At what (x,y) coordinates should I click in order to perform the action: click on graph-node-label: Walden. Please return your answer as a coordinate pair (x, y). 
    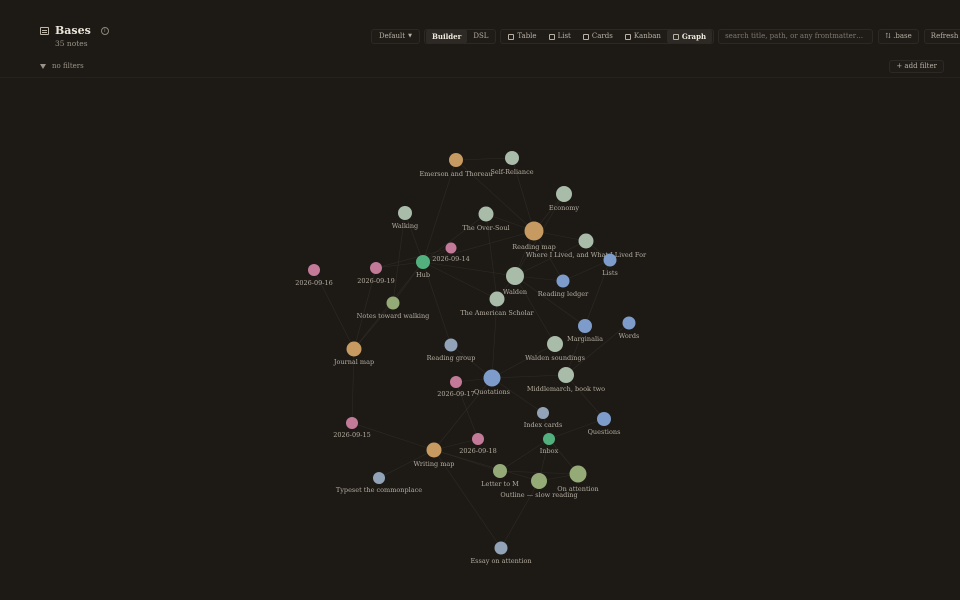
    Looking at the image, I should click on (515, 292).